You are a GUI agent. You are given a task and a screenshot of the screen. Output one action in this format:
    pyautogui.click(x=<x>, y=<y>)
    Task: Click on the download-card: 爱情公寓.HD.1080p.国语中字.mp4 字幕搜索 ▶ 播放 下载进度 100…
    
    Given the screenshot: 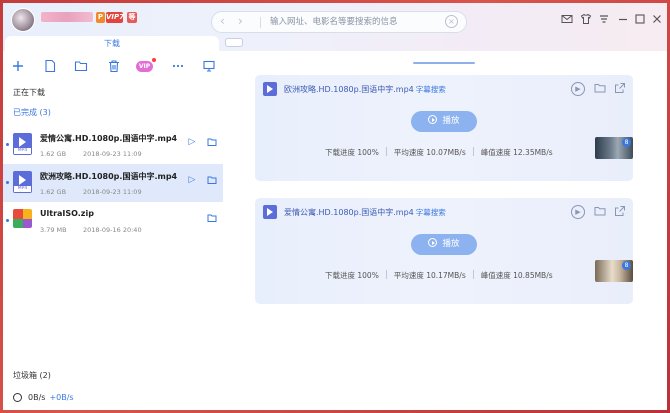 What is the action you would take?
    pyautogui.click(x=444, y=251)
    